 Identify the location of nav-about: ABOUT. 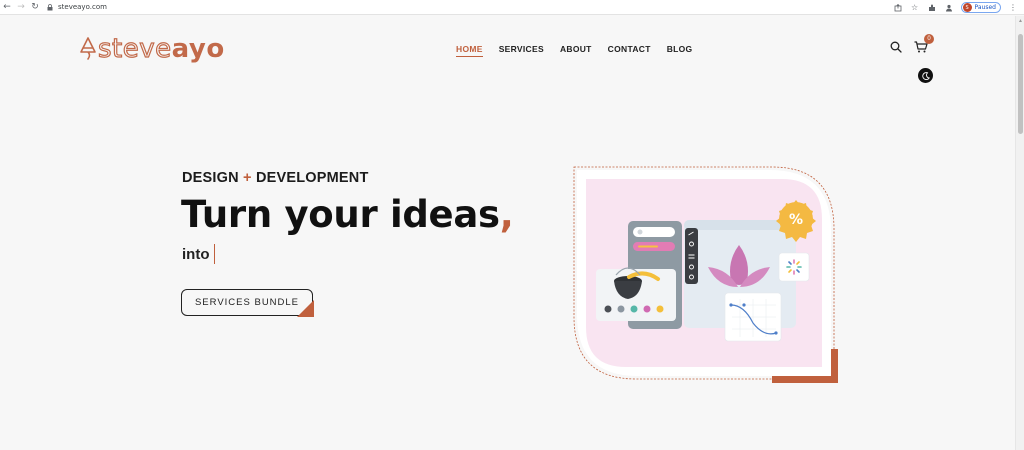
(576, 50).